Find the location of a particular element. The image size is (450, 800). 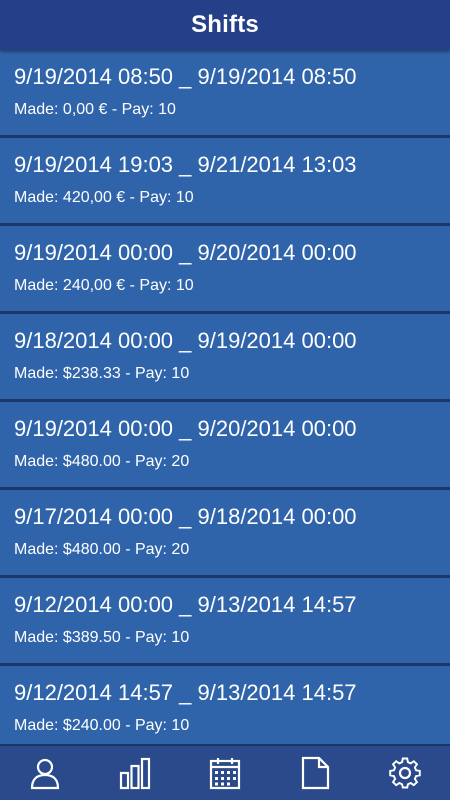

shift-date-range: 9/12/2014 14:57 _ 9/13/2014 14:57 is located at coordinates (185, 692).